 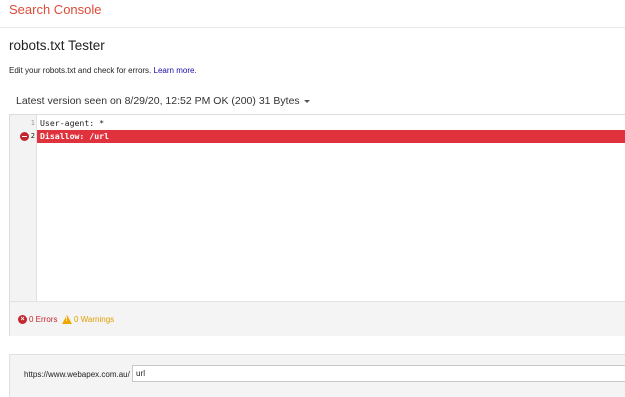 I want to click on top-bar: Search Console, so click(x=312, y=14).